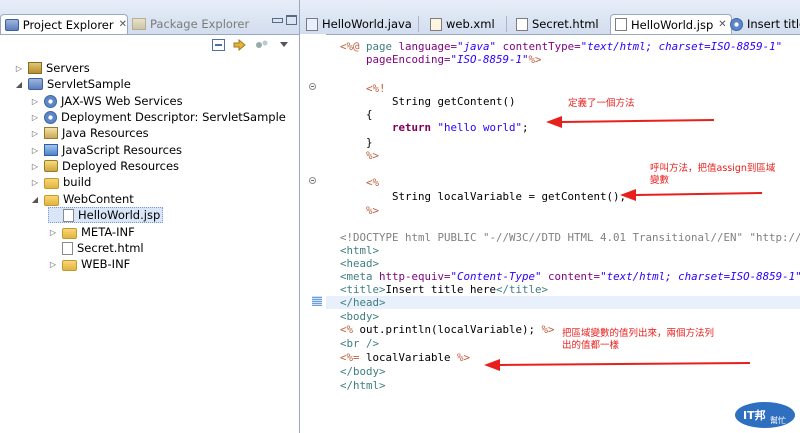 The width and height of the screenshot is (800, 433). What do you see at coordinates (313, 233) in the screenshot?
I see `editor-gutter` at bounding box center [313, 233].